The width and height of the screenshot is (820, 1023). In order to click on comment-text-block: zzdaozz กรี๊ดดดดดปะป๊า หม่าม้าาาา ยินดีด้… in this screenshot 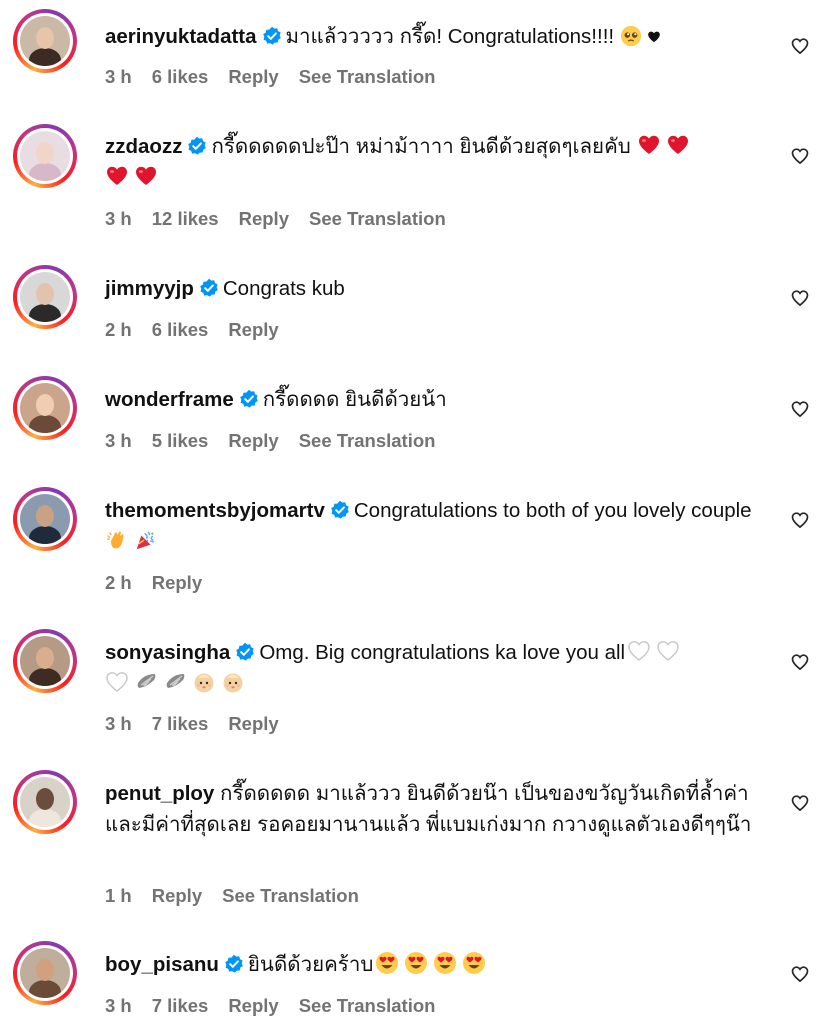, I will do `click(435, 162)`.